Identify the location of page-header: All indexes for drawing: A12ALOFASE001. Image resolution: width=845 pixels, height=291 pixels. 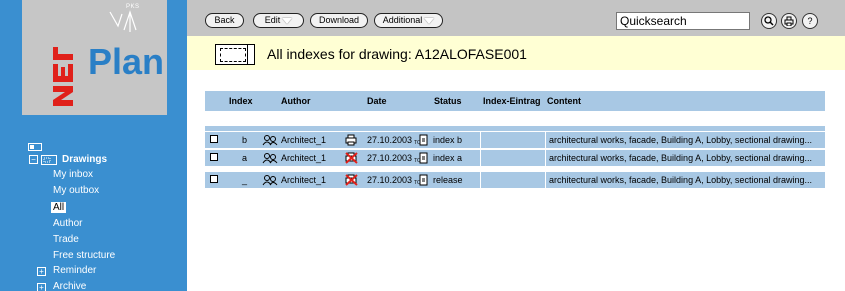
(516, 53).